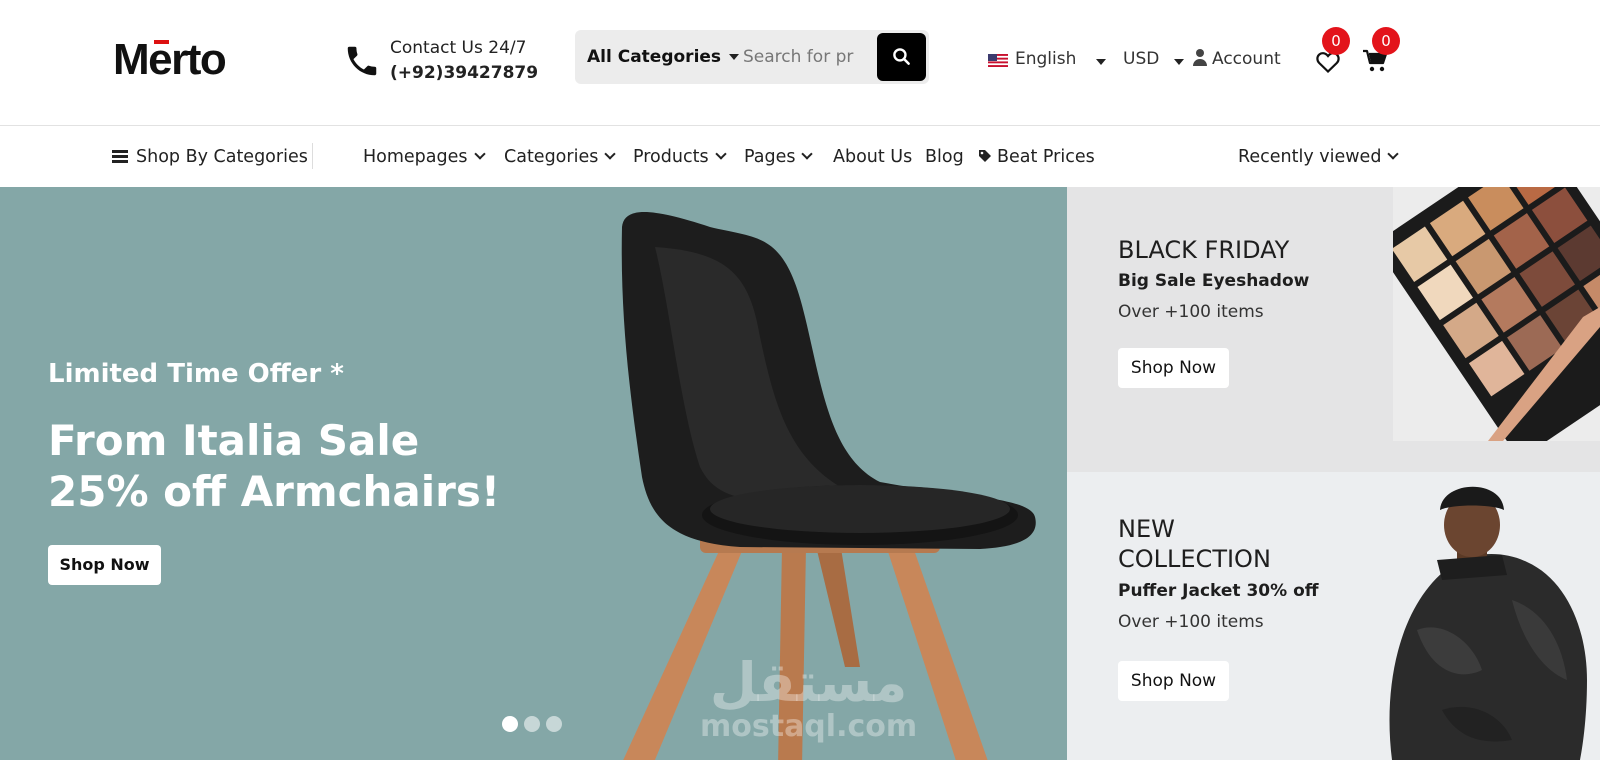 Image resolution: width=1600 pixels, height=769 pixels. What do you see at coordinates (1218, 591) in the screenshot?
I see `promo-subtitle: Puffer Jacket 30% off` at bounding box center [1218, 591].